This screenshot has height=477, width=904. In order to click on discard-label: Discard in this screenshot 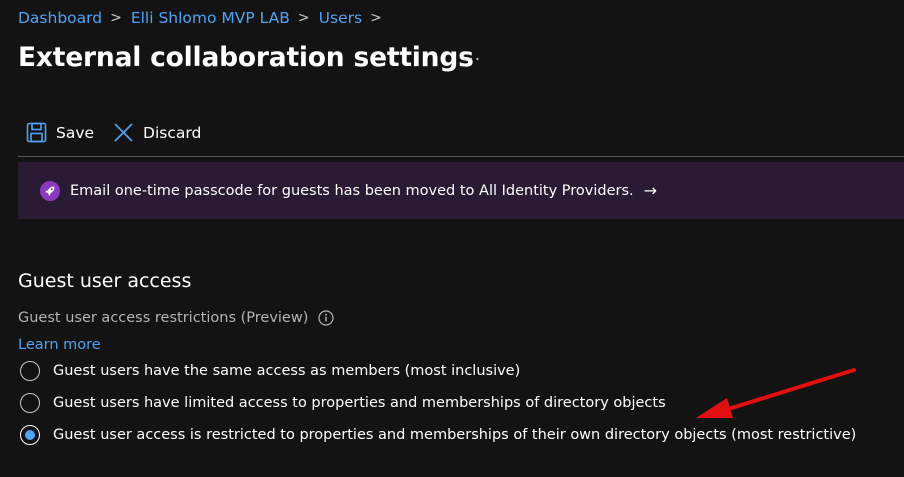, I will do `click(172, 132)`.